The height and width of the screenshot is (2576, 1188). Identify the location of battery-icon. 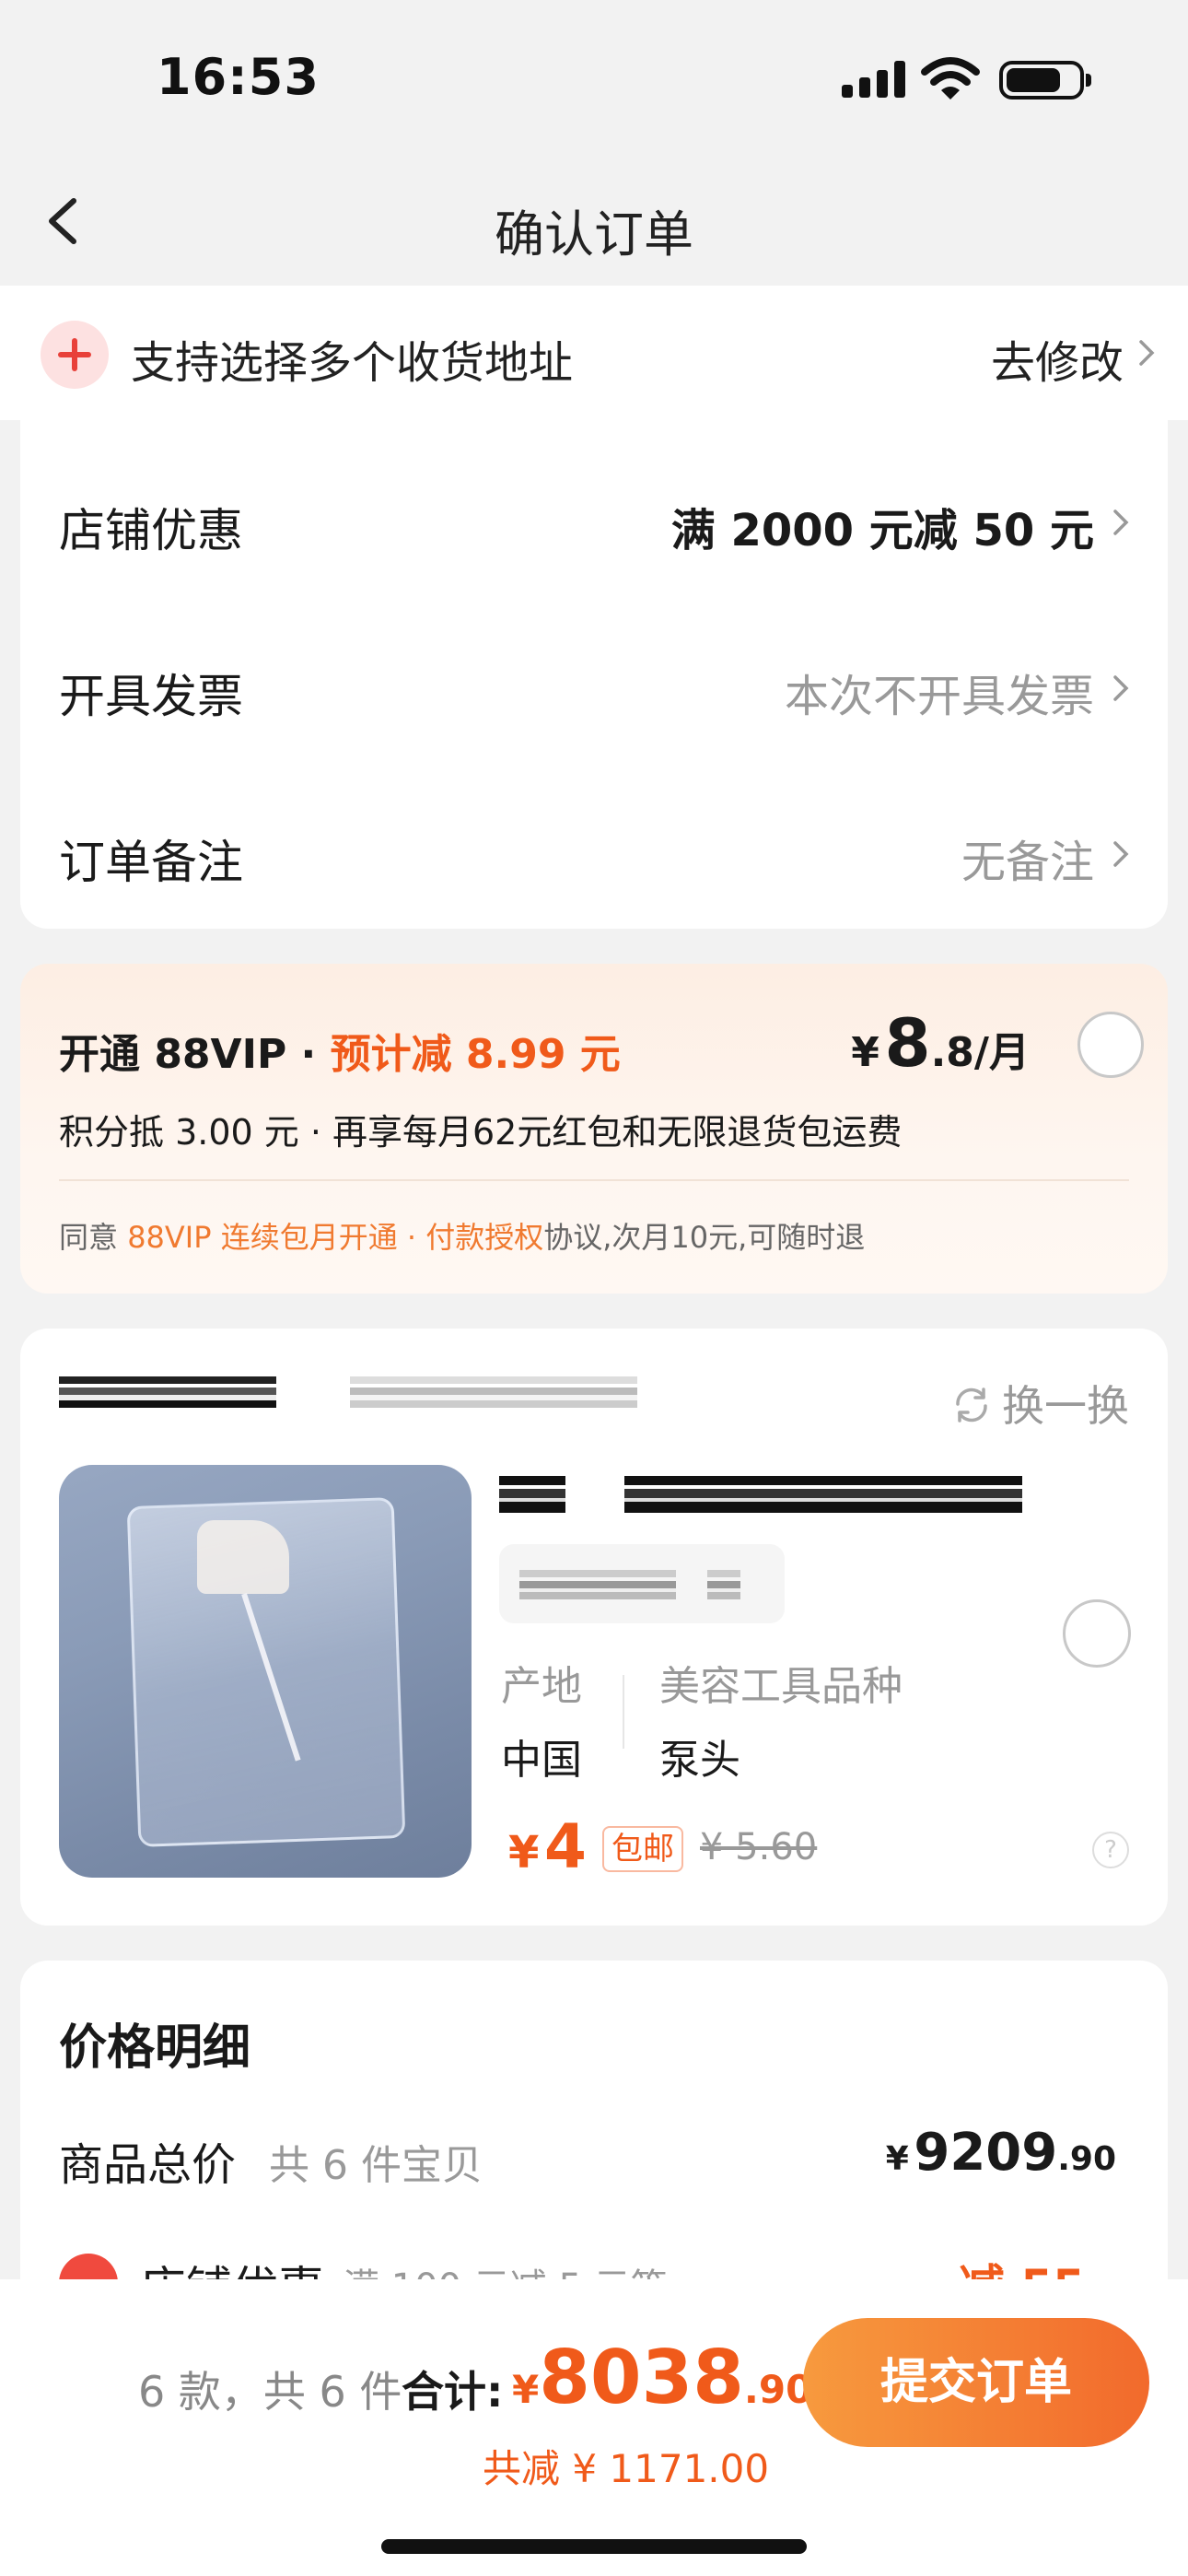
(1045, 80).